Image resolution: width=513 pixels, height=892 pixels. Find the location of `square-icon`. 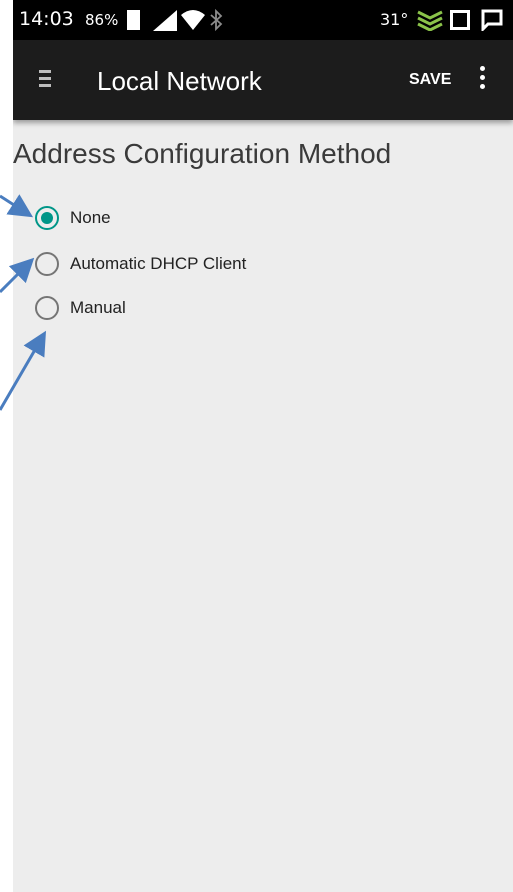

square-icon is located at coordinates (460, 20).